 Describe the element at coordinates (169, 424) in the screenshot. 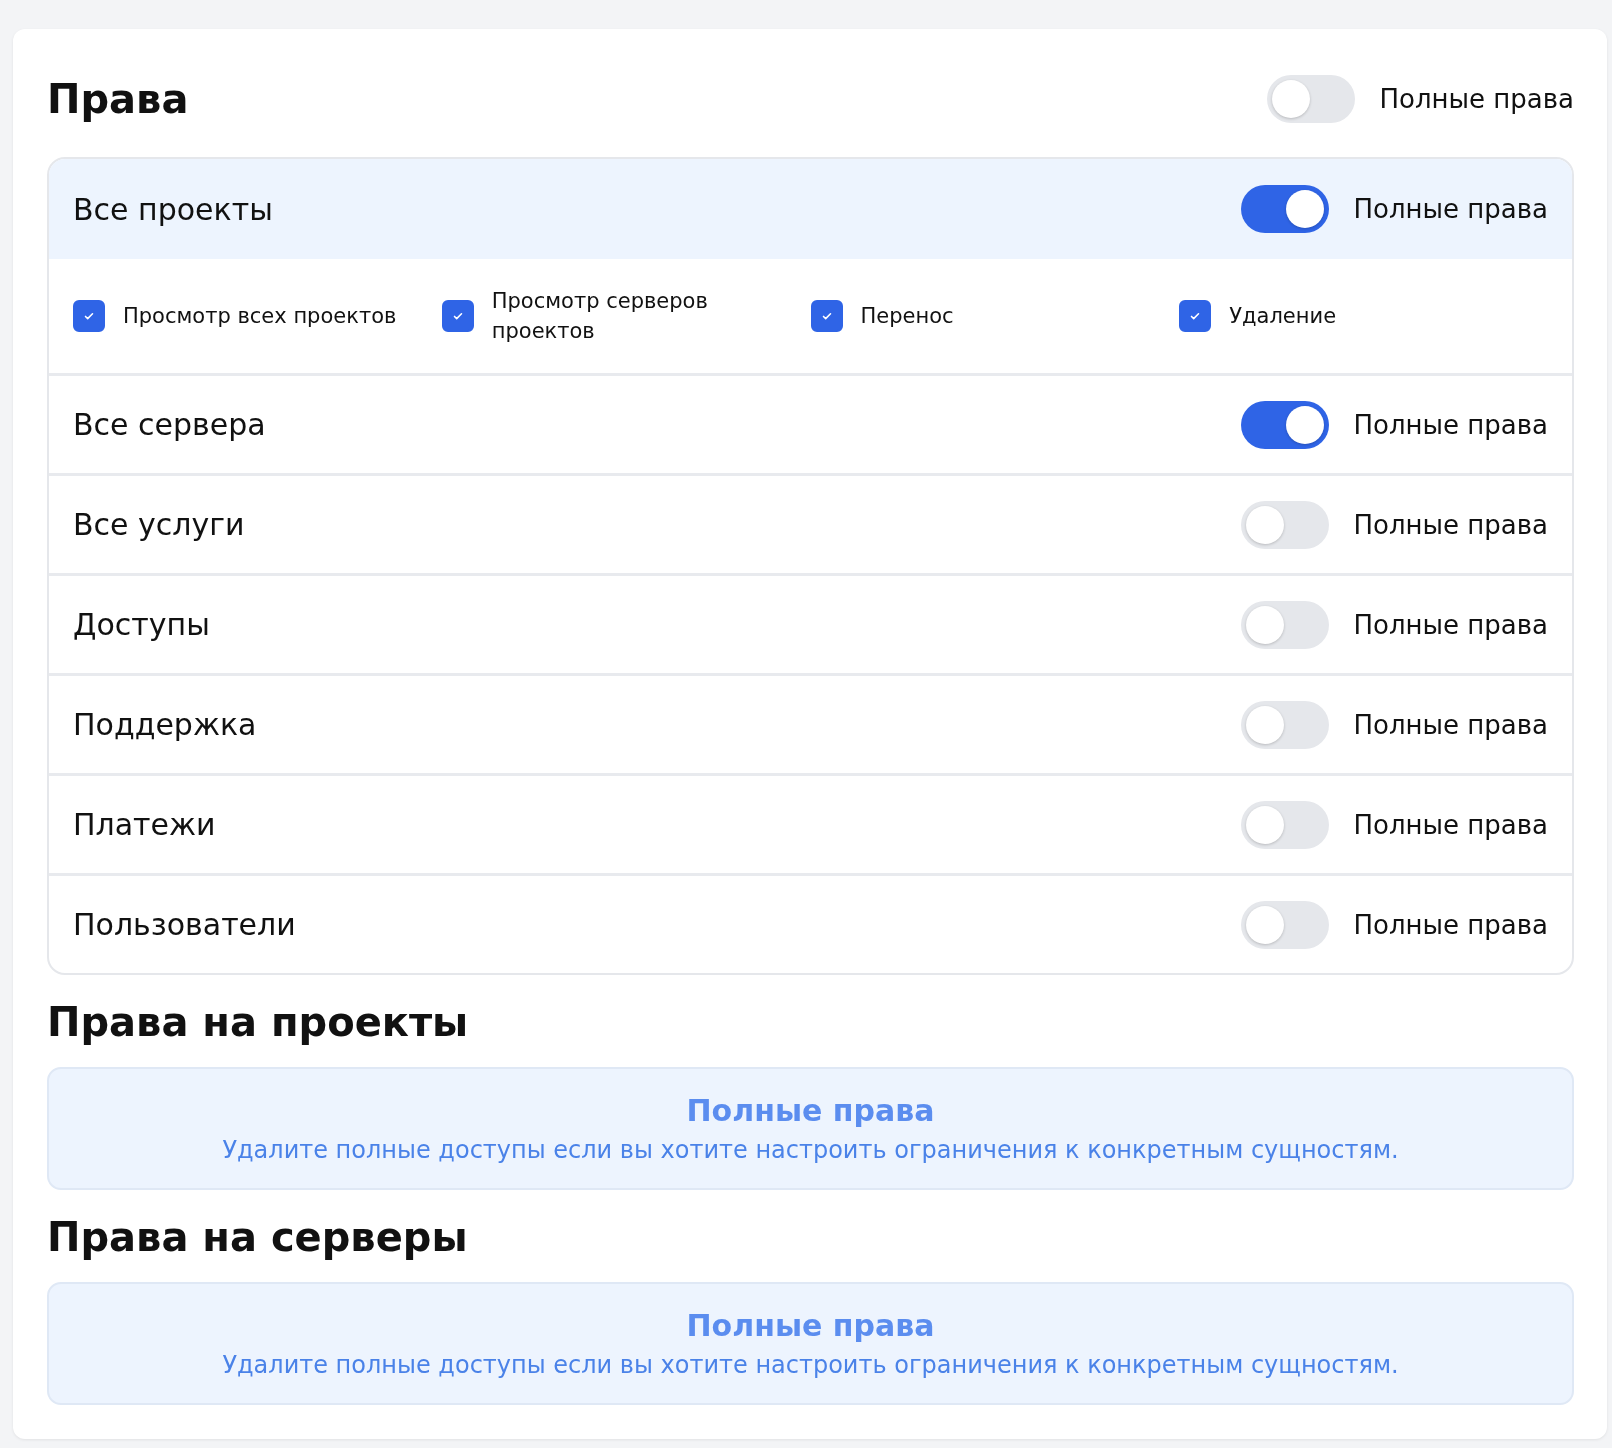

I see `section-name: Все сервера` at that location.